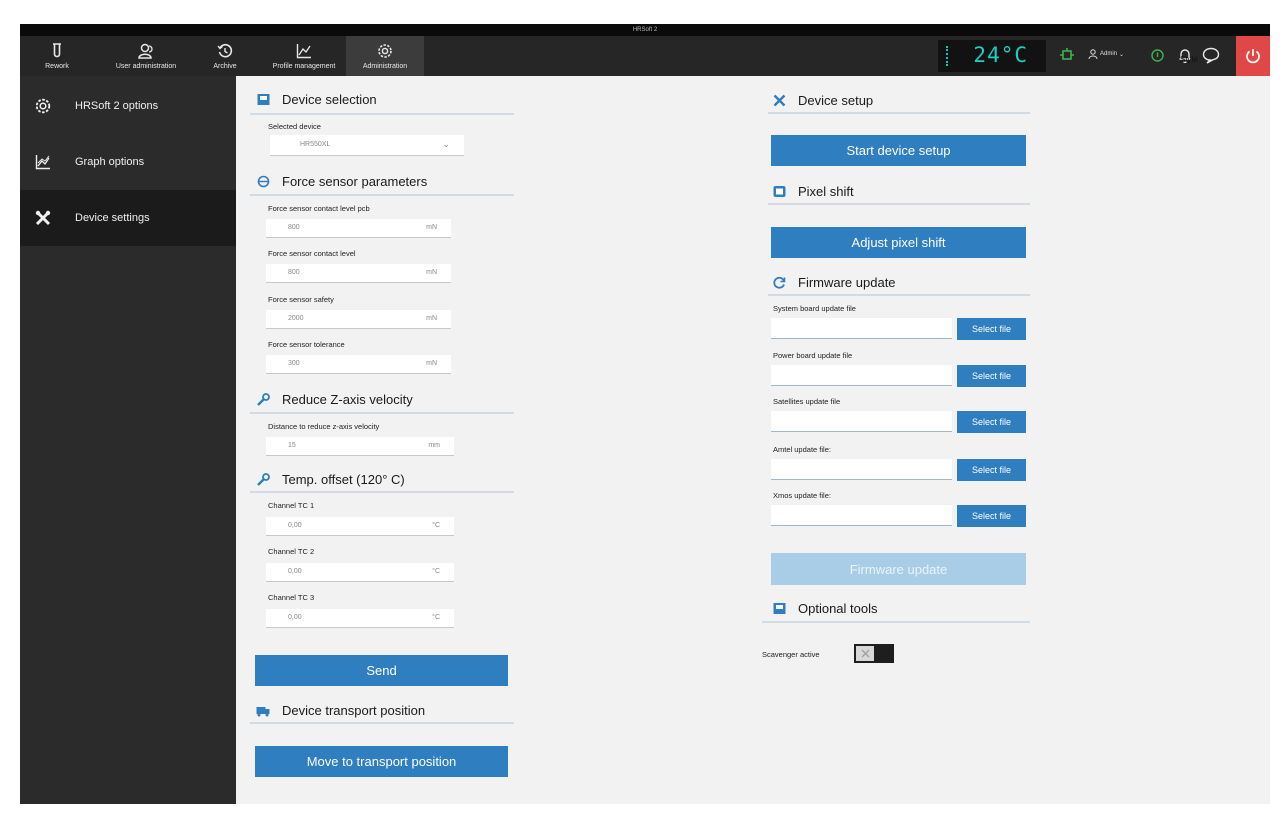 The width and height of the screenshot is (1287, 816). I want to click on device-setup-title: Device setup, so click(836, 100).